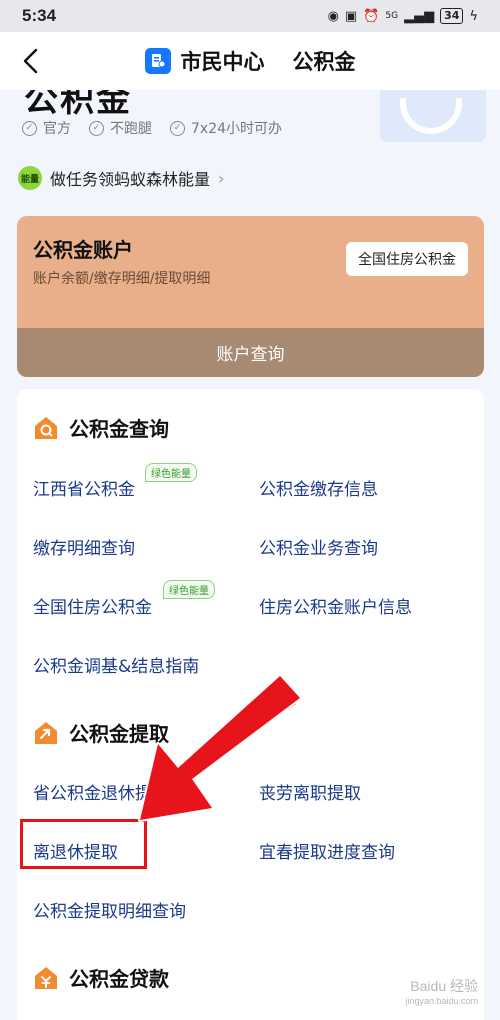 The width and height of the screenshot is (500, 1020). Describe the element at coordinates (250, 352) in the screenshot. I see `account-query-button: 账户查询` at that location.